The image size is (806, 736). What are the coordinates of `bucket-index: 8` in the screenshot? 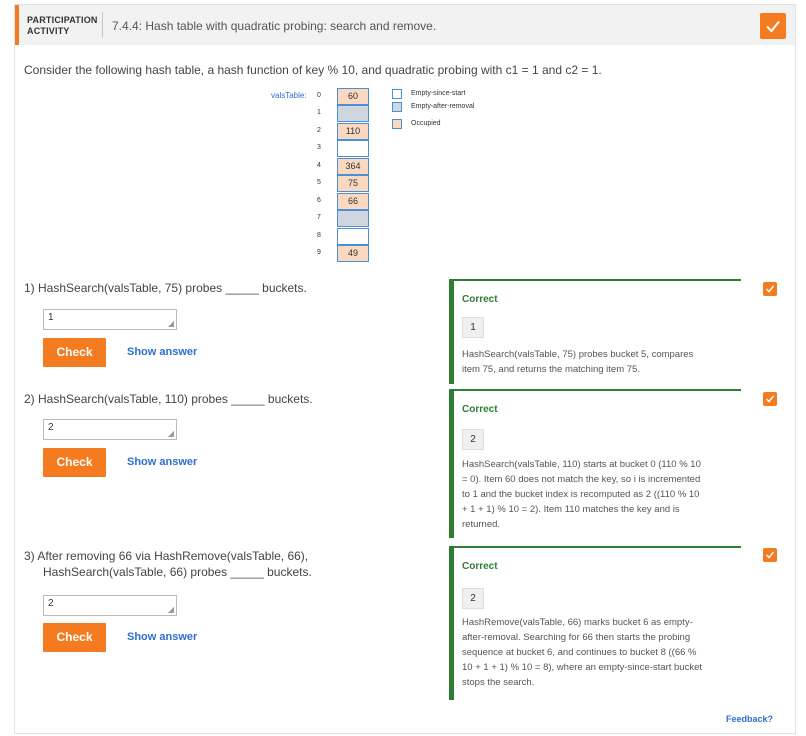 It's located at (319, 235).